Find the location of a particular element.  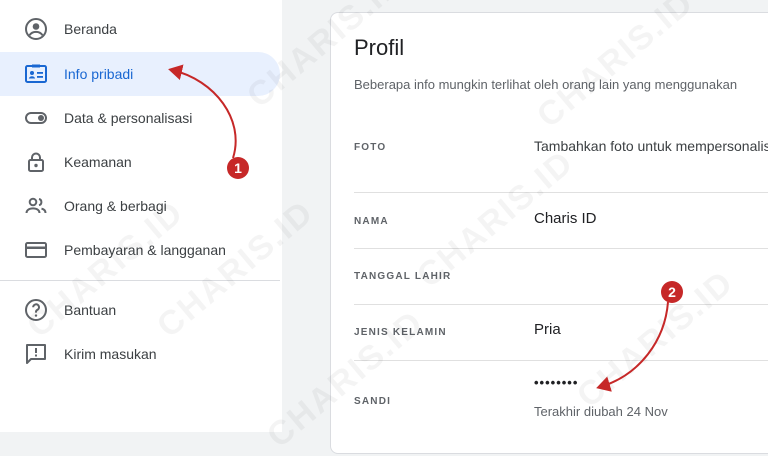

credit-card-icon is located at coordinates (36, 250).